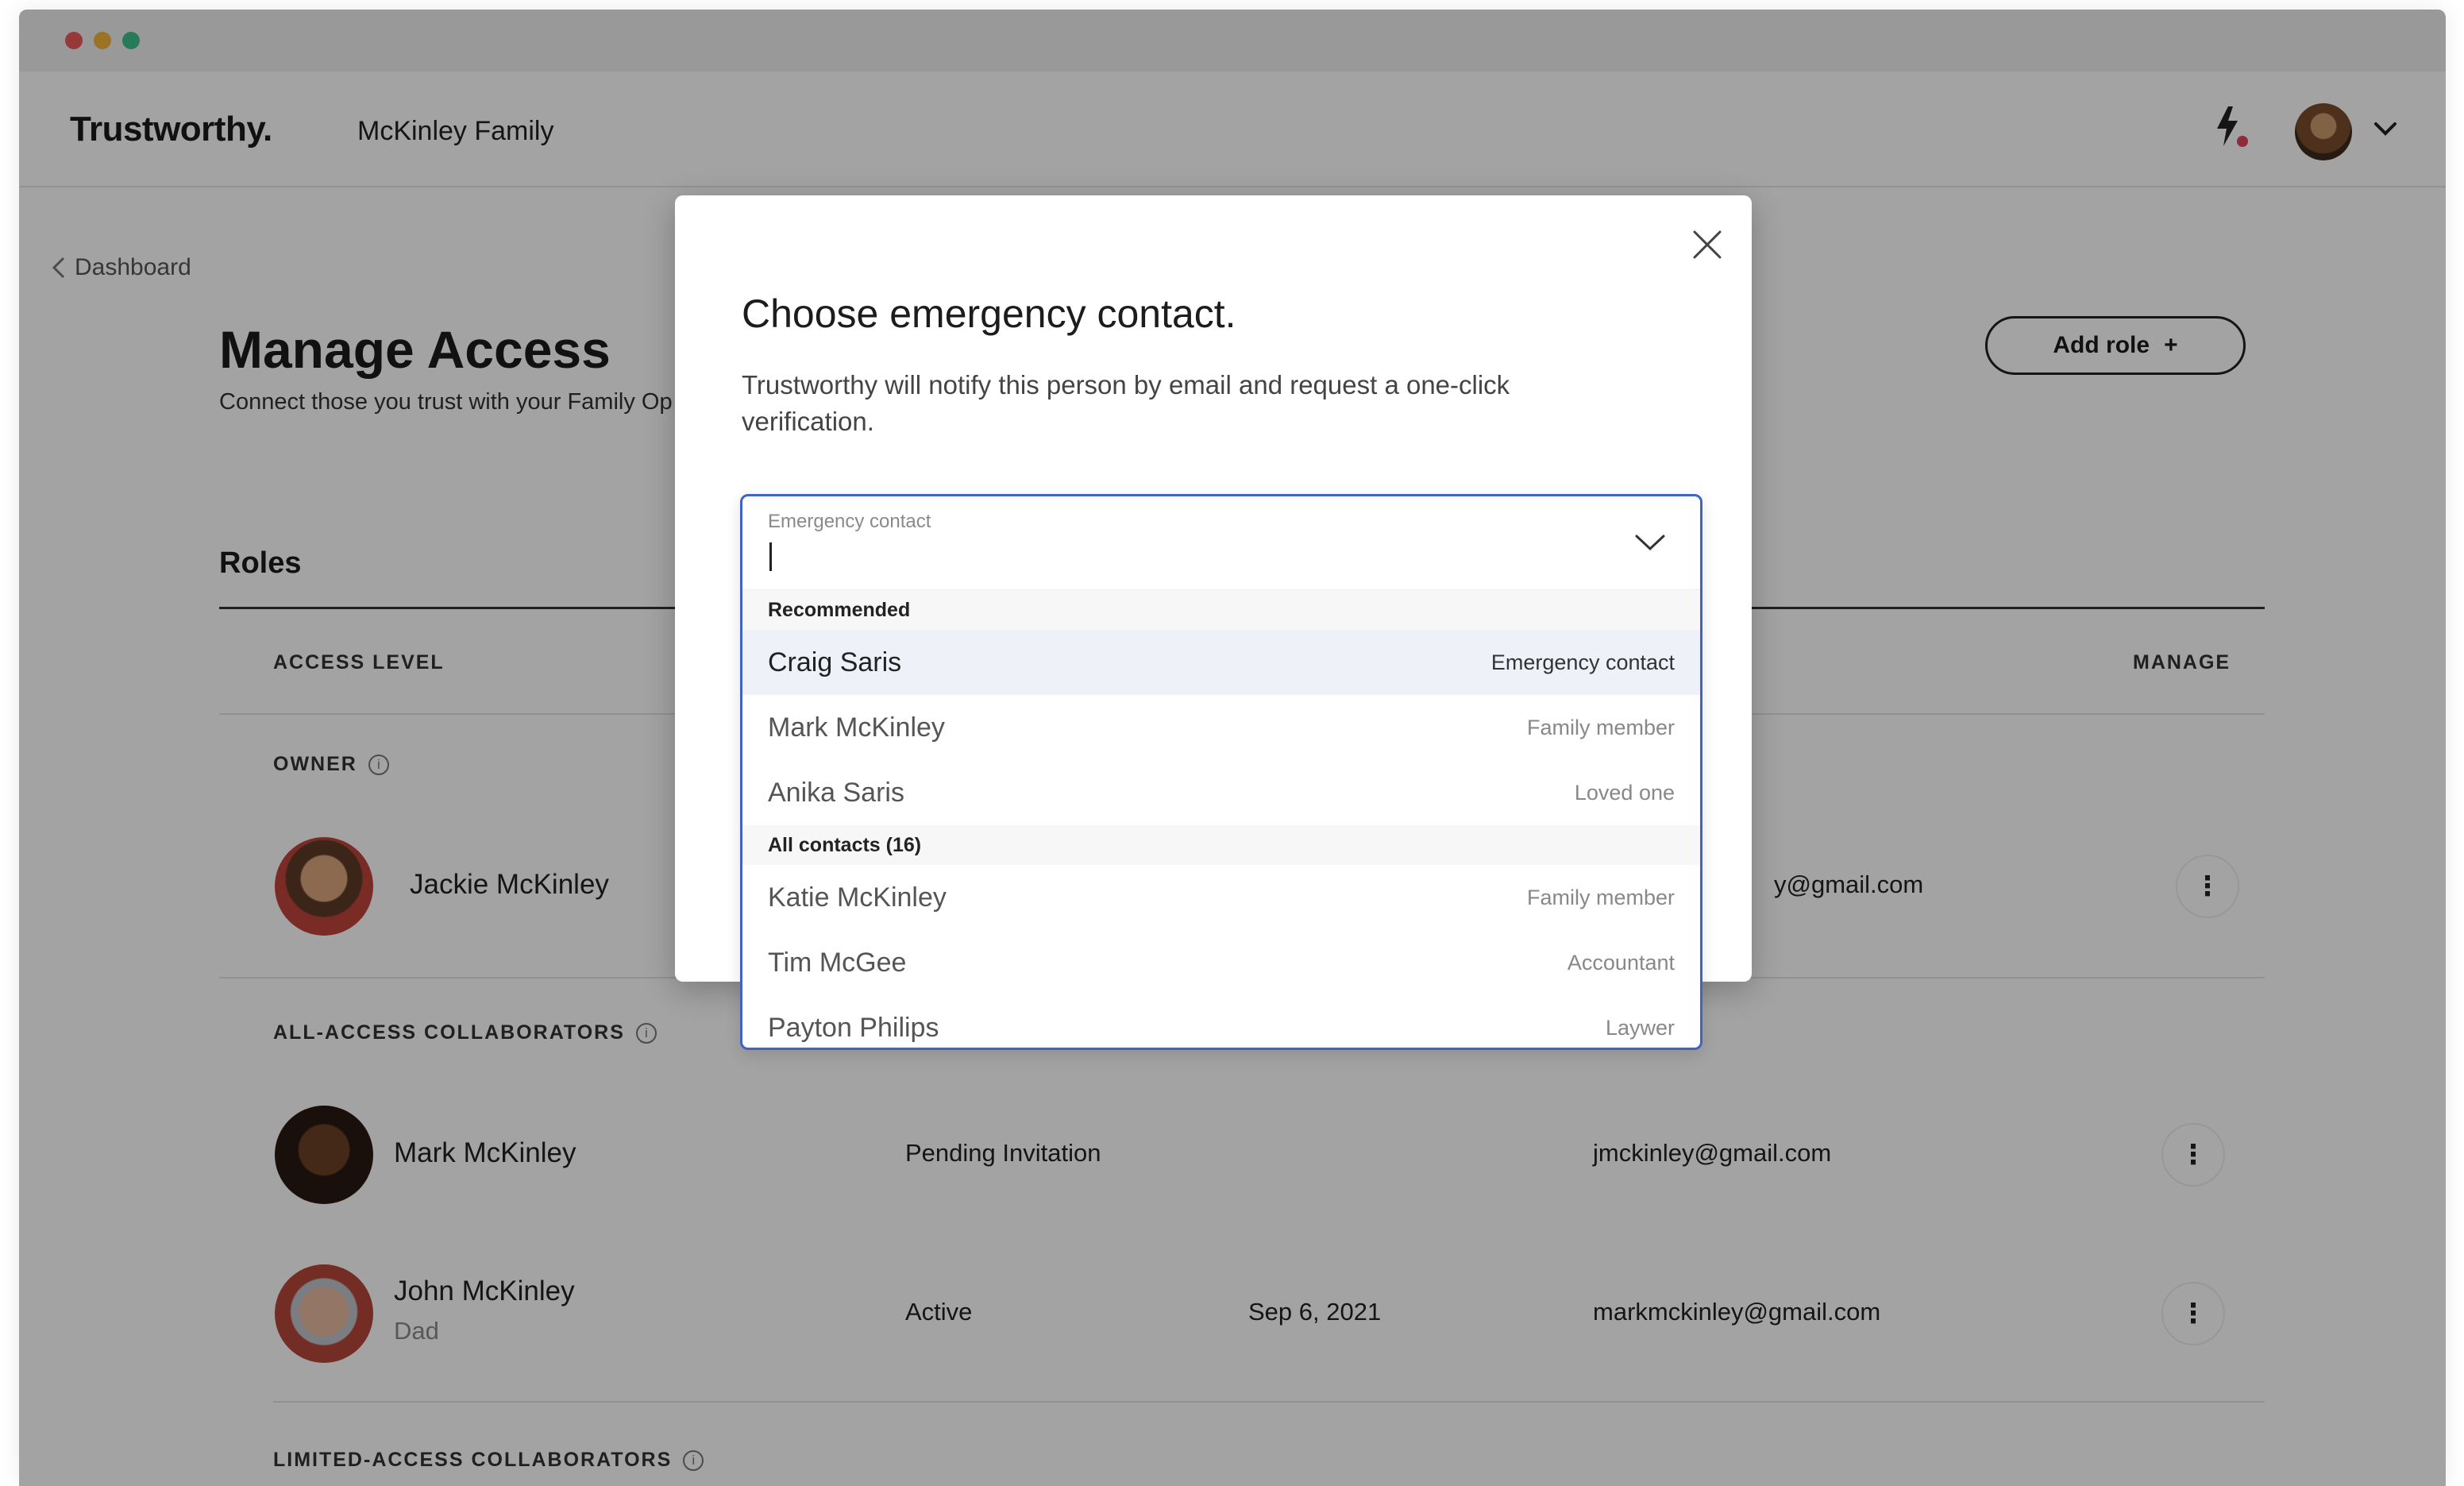 The image size is (2464, 1486). I want to click on contact-option-name: Mark McKinley, so click(856, 727).